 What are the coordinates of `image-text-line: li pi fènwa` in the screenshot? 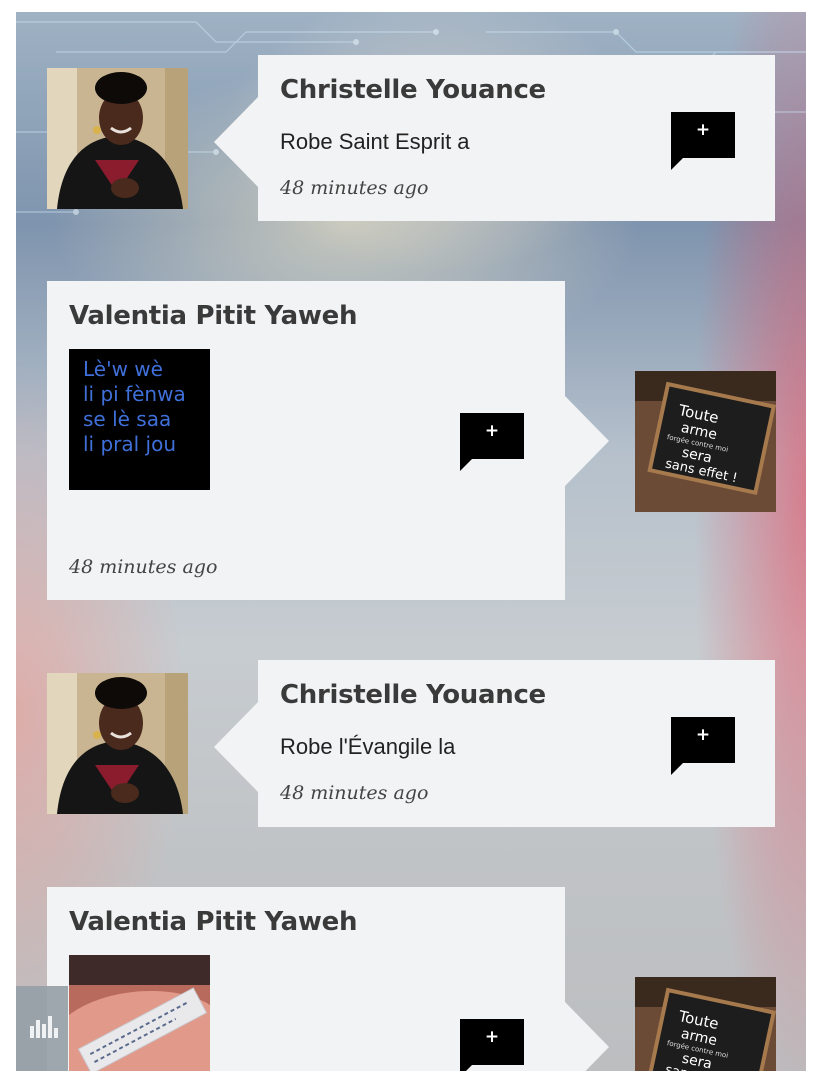 It's located at (134, 394).